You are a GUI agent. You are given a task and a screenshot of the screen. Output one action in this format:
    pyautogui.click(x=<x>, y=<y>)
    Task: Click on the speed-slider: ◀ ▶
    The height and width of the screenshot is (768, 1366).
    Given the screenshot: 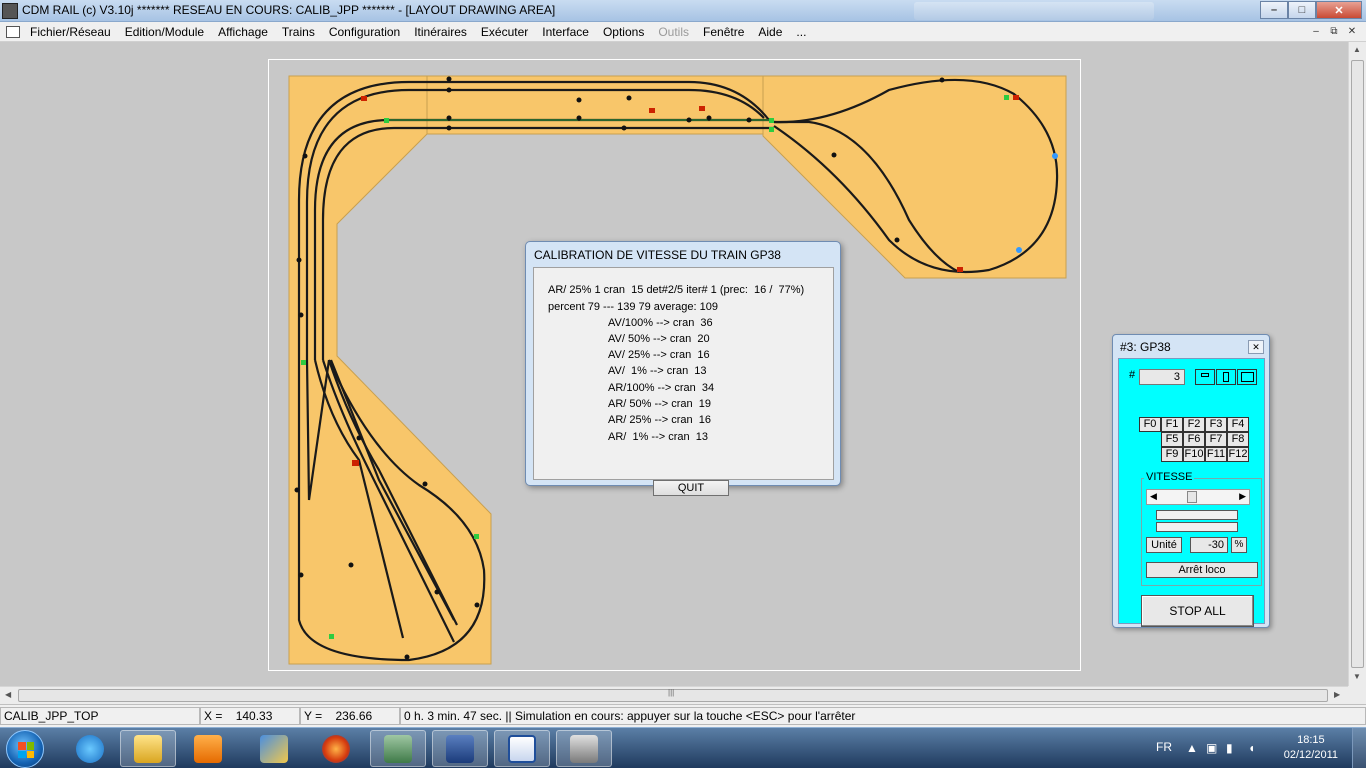 What is the action you would take?
    pyautogui.click(x=1198, y=497)
    